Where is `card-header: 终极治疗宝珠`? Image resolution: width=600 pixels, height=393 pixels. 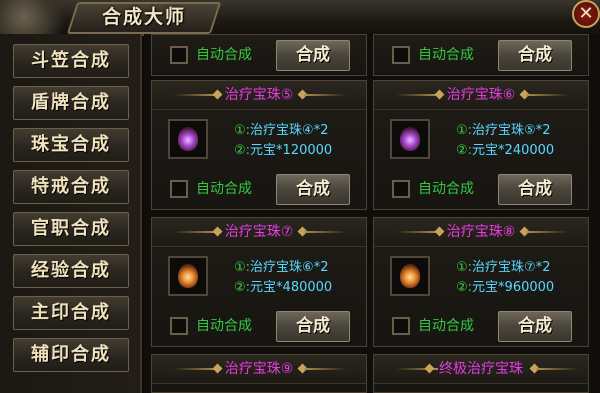
card-header: 终极治疗宝珠 is located at coordinates (481, 369).